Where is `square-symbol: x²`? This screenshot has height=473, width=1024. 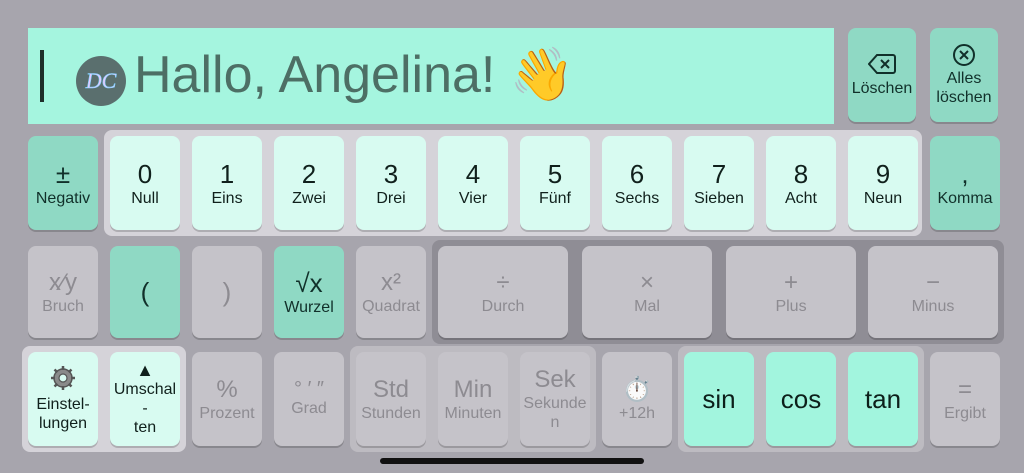
square-symbol: x² is located at coordinates (391, 282).